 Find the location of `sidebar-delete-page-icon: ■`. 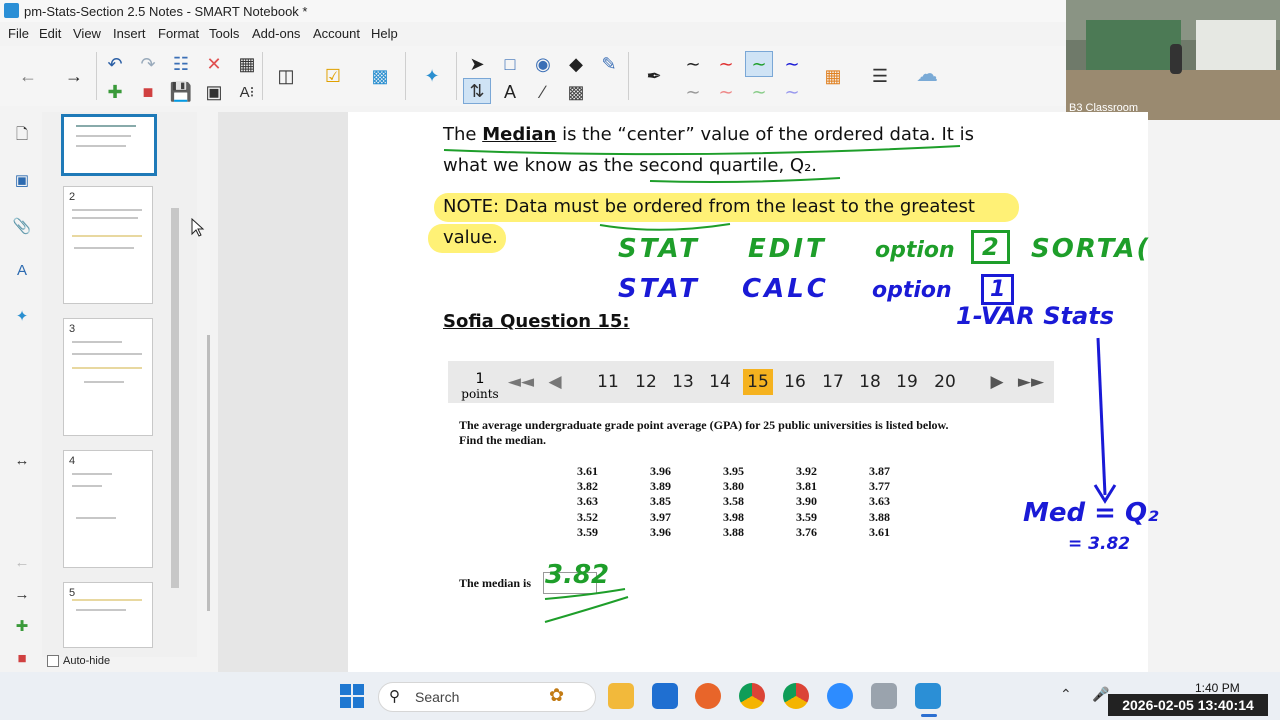

sidebar-delete-page-icon: ■ is located at coordinates (22, 658).